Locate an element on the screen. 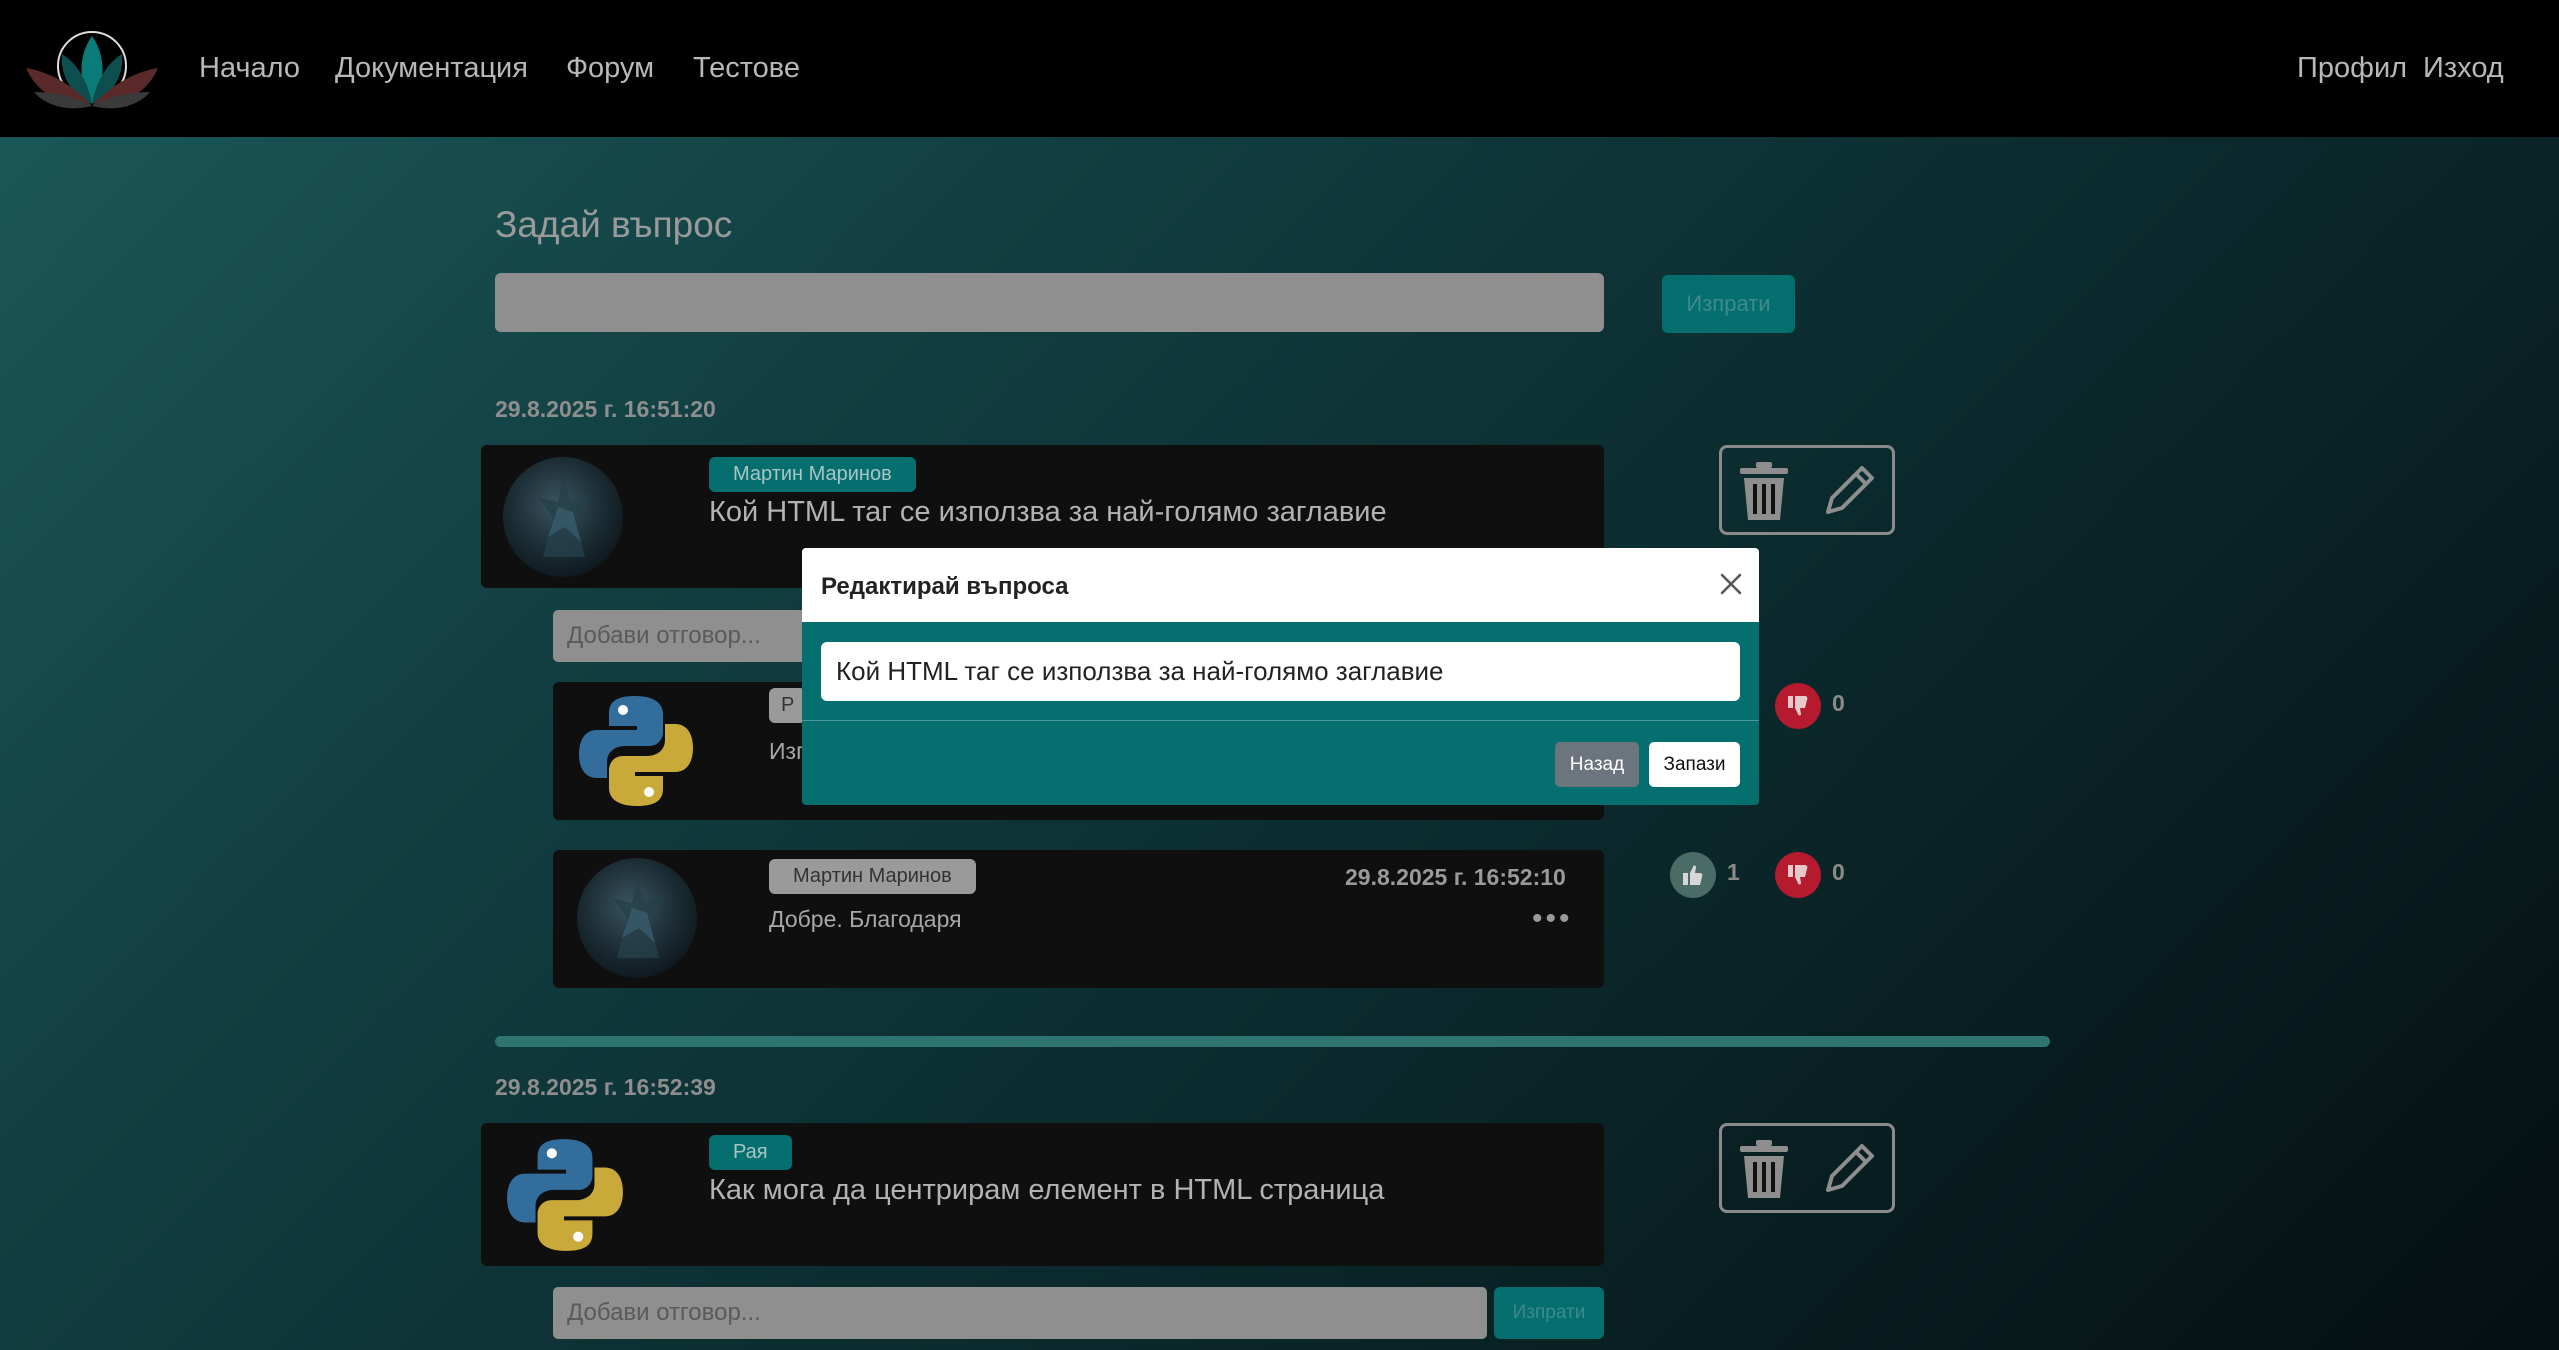 This screenshot has height=1350, width=2559. edit-question-input is located at coordinates (1280, 671).